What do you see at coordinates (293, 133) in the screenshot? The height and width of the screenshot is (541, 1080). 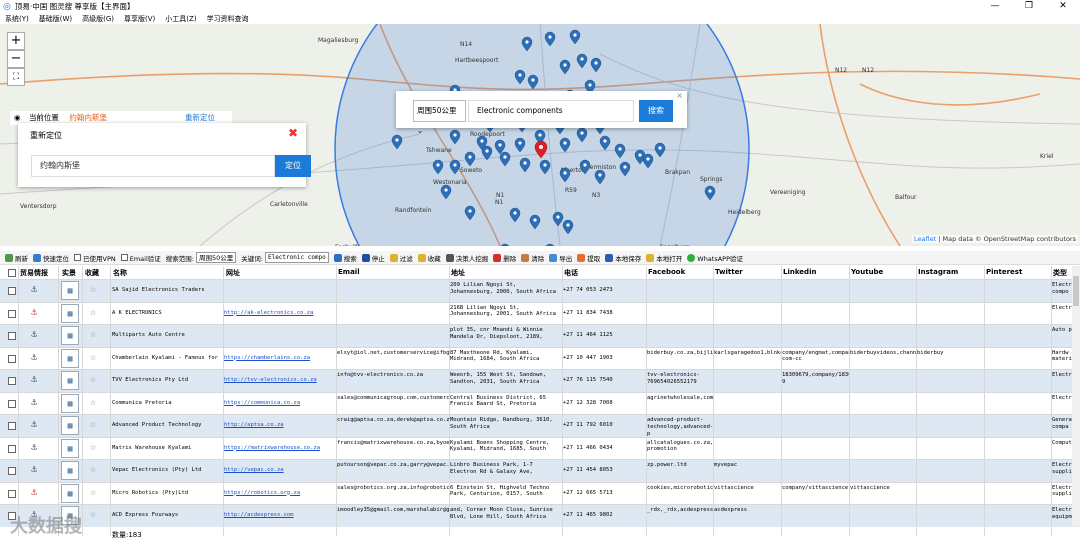 I see `relocate-close-icon: ✖` at bounding box center [293, 133].